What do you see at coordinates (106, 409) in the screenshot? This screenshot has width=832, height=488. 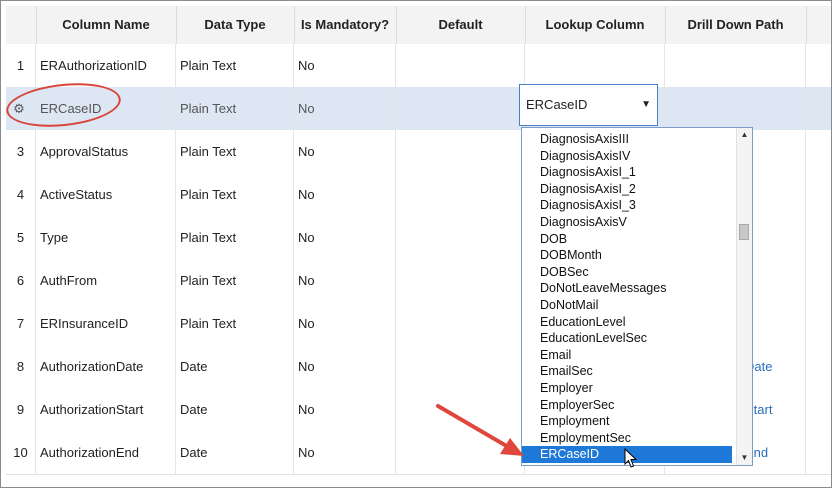 I see `column-name-cell: AuthorizationStart` at bounding box center [106, 409].